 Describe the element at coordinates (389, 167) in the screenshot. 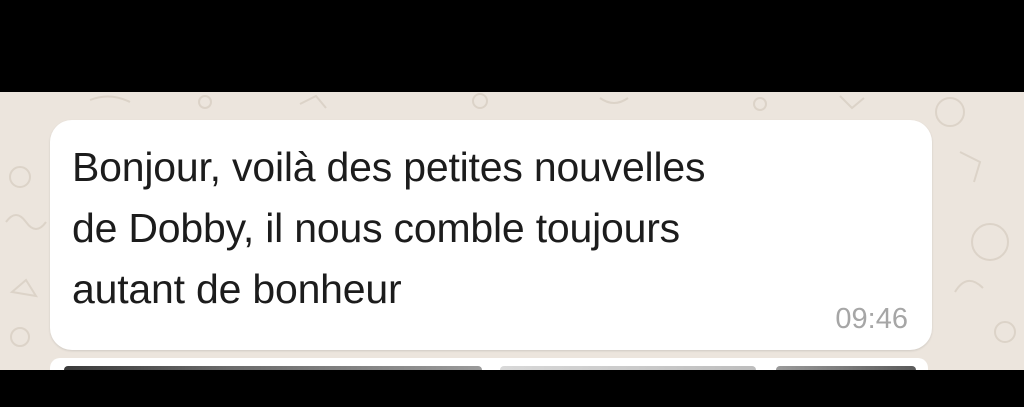

I see `message-line: Bonjour, voilà des petites nouvelles` at that location.